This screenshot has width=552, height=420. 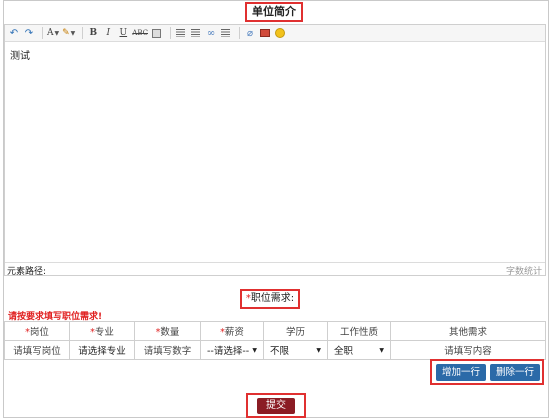 I want to click on smiley-icon, so click(x=279, y=33).